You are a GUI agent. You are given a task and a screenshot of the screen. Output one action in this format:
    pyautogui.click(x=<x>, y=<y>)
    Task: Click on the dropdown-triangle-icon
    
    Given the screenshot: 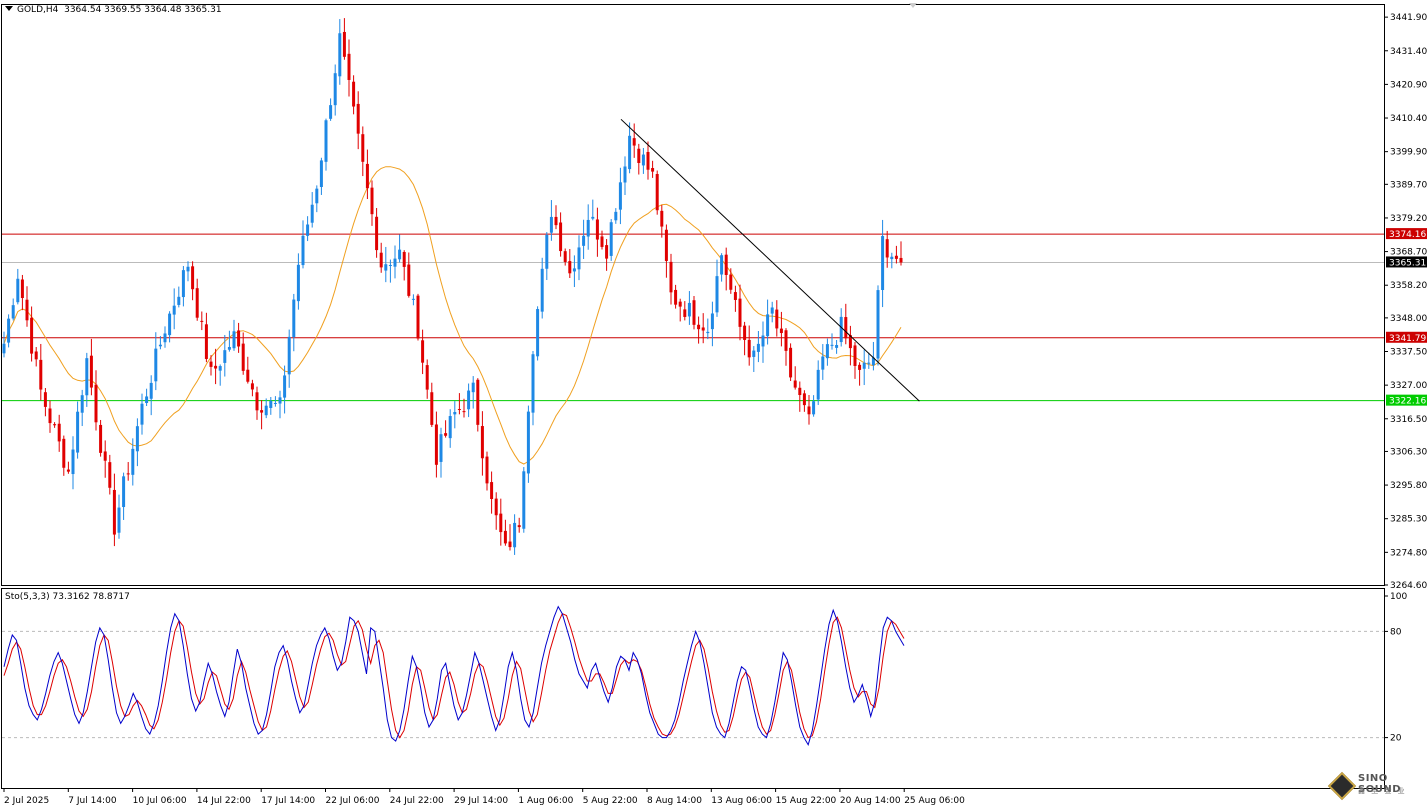 What is the action you would take?
    pyautogui.click(x=9, y=8)
    